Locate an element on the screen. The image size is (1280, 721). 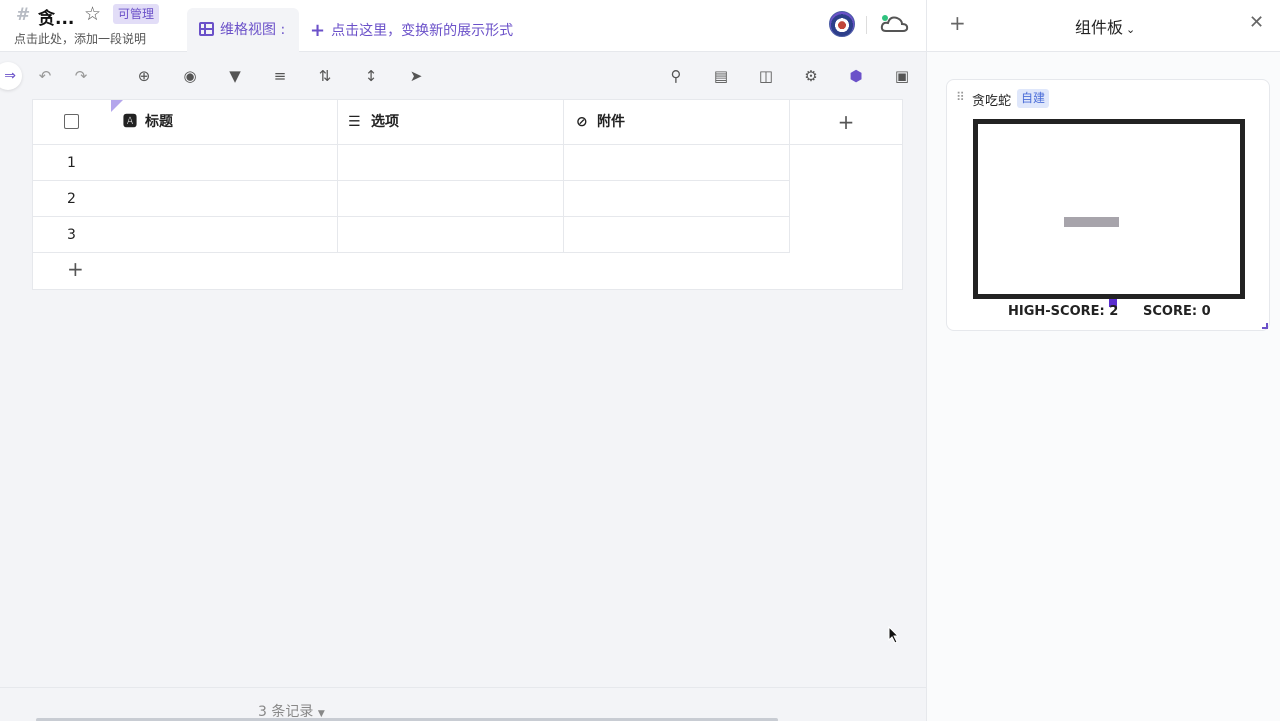
add-view-button: + 点击这里，变换新的展示形式 is located at coordinates (411, 30).